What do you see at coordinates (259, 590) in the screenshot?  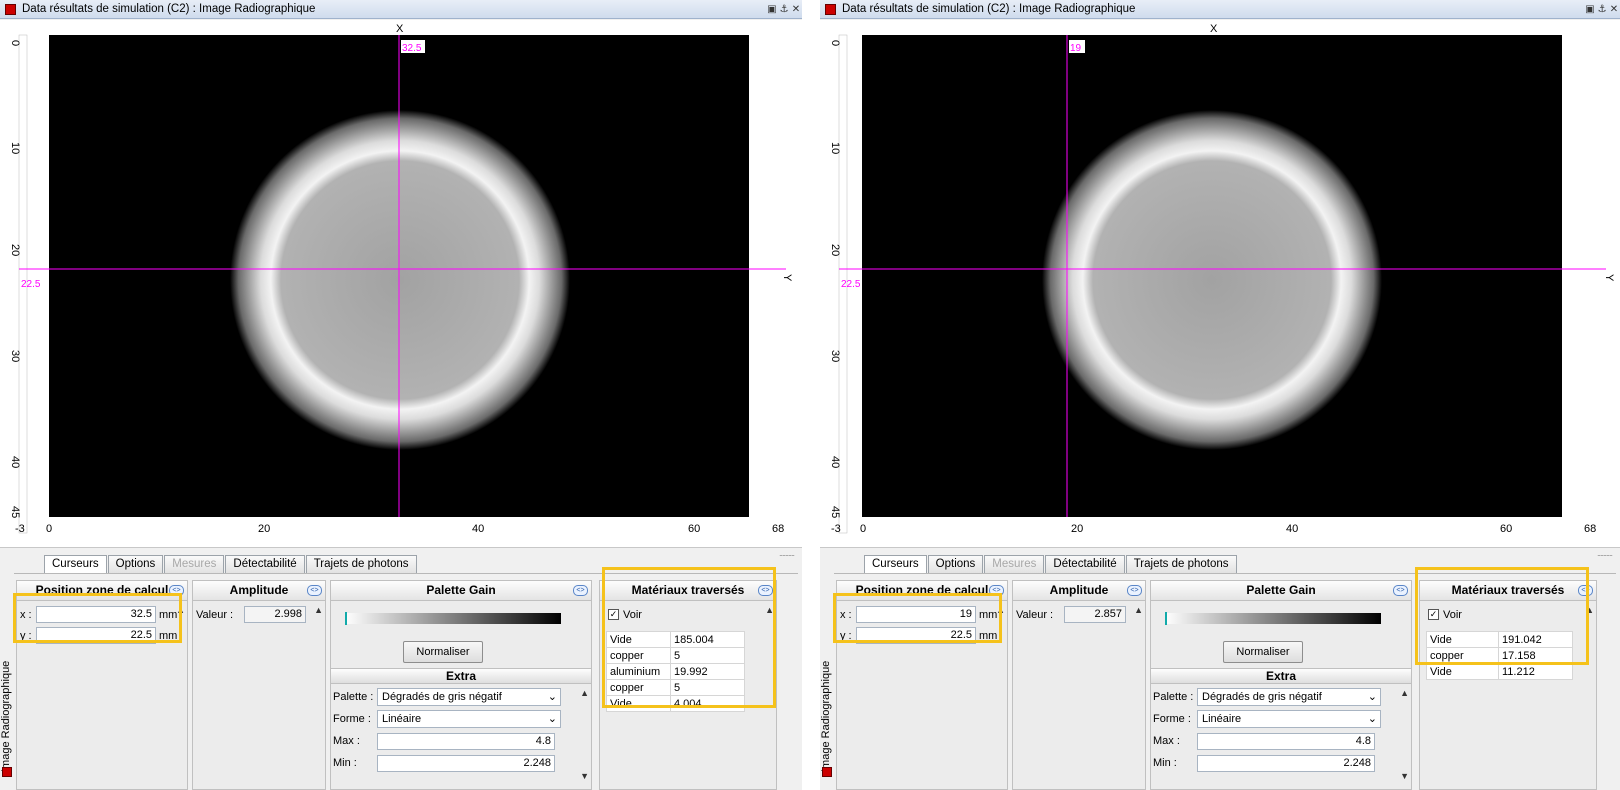 I see `amplitude-panel-title: Amplitude` at bounding box center [259, 590].